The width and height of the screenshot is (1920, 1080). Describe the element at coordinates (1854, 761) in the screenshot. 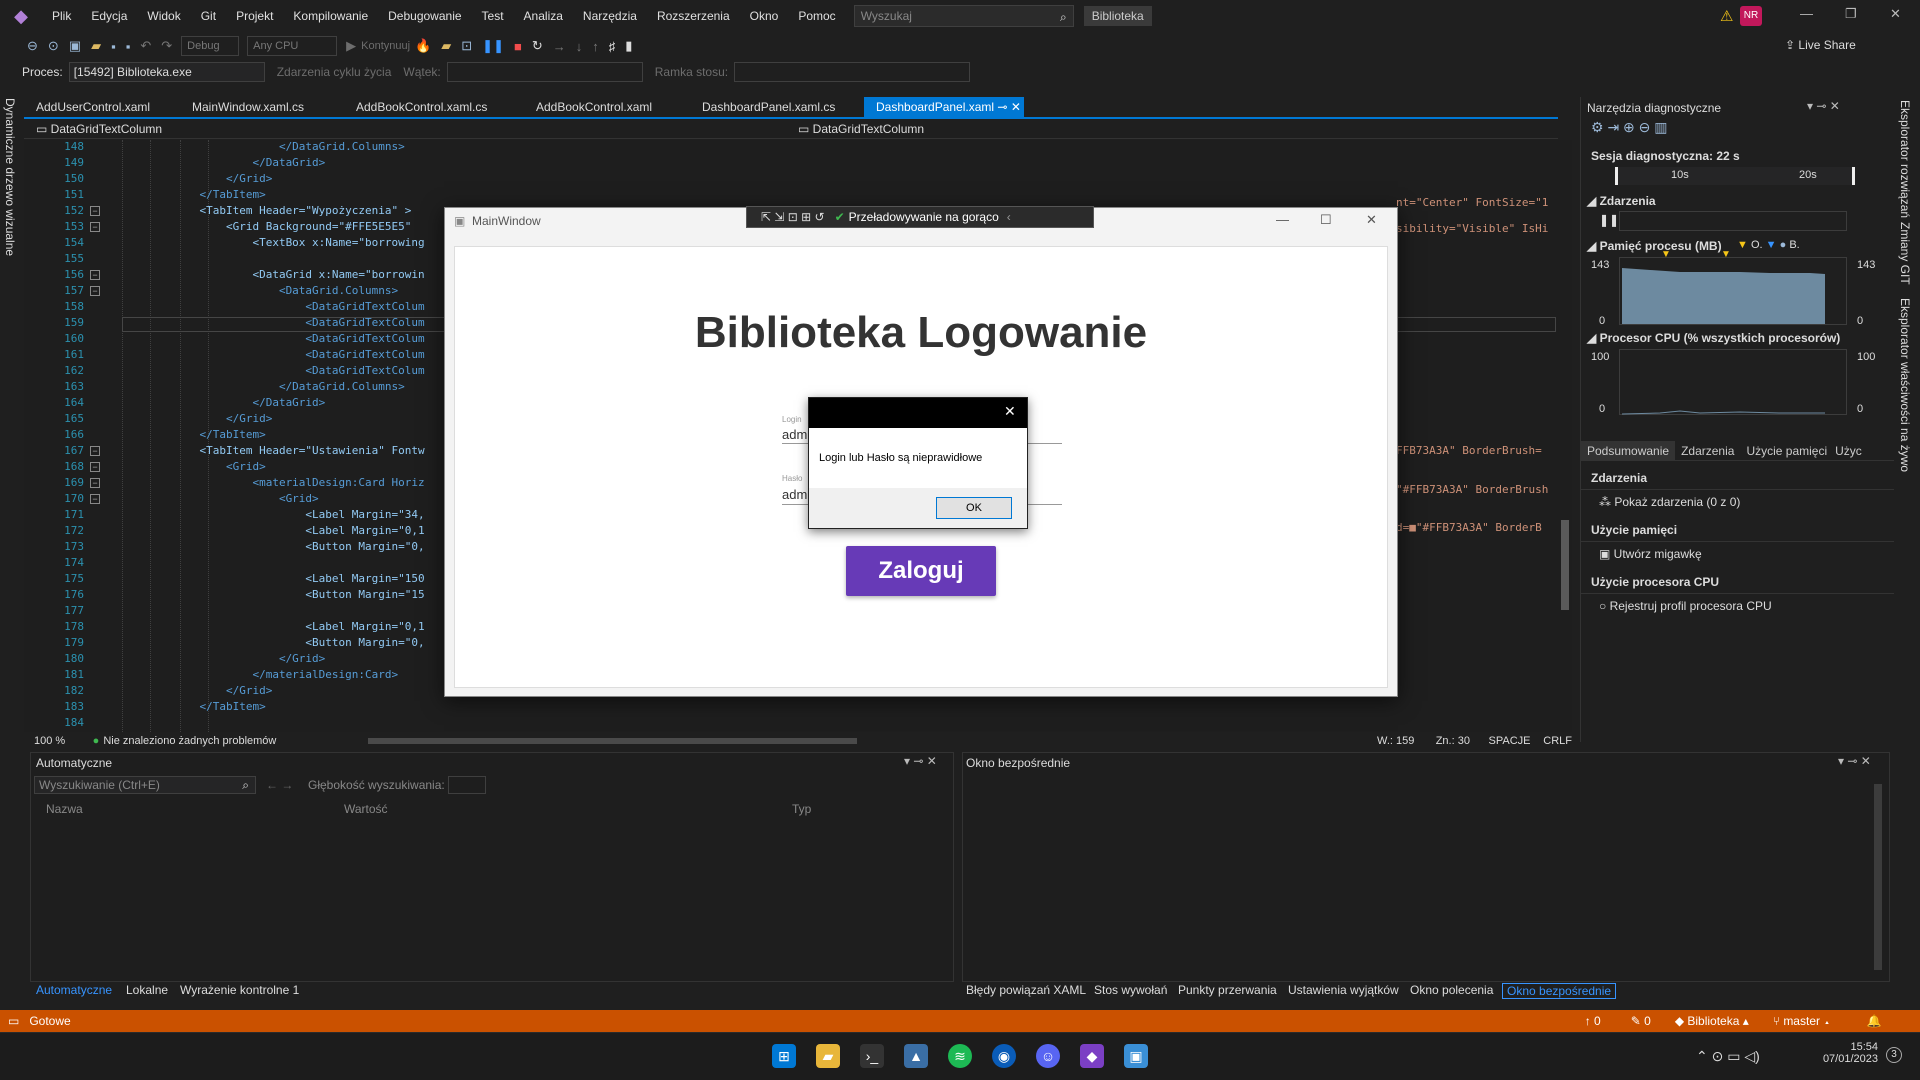

I see `immediate-pane-controls-icon: ▾ ⊸ ✕` at that location.